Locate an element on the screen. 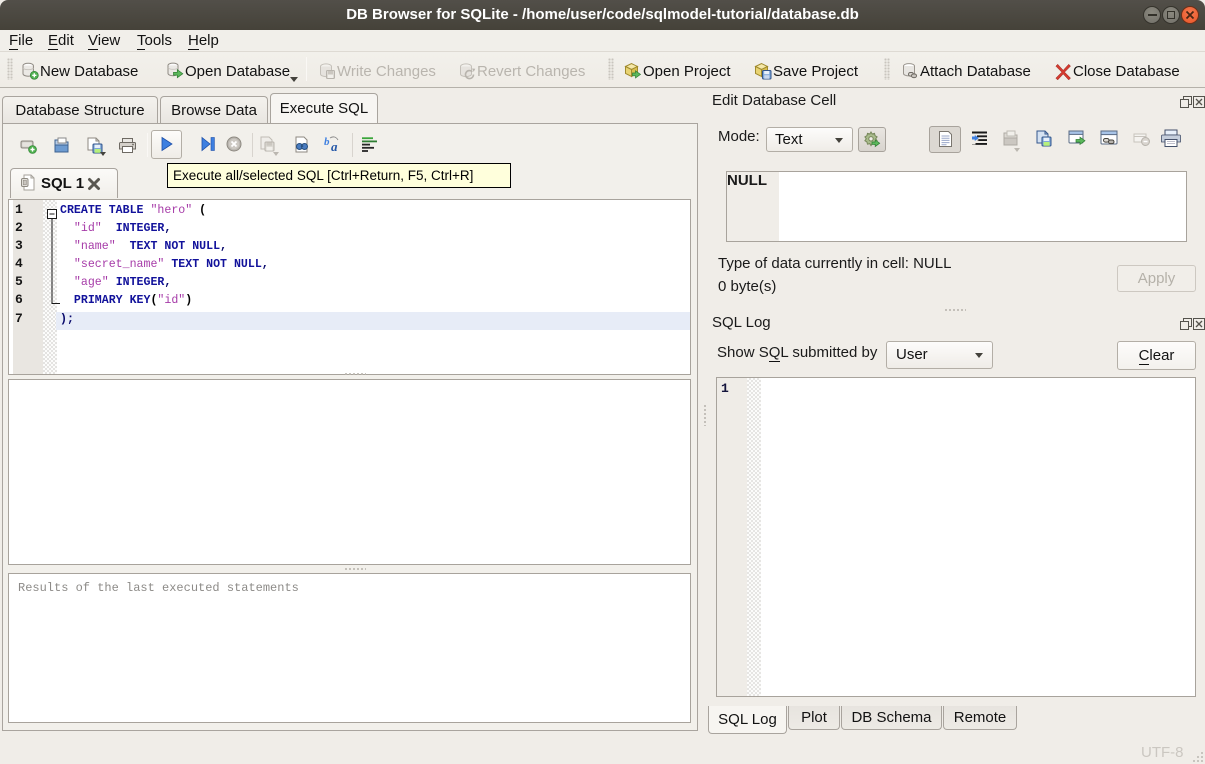  svg-text: b is located at coordinates (327, 142).